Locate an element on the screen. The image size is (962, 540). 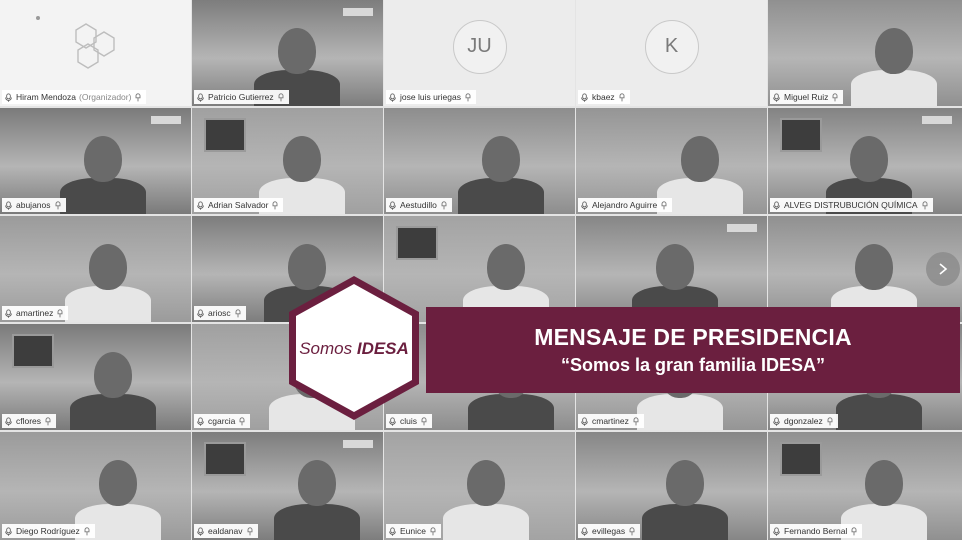
initials-avatar: K is located at coordinates (671, 46).